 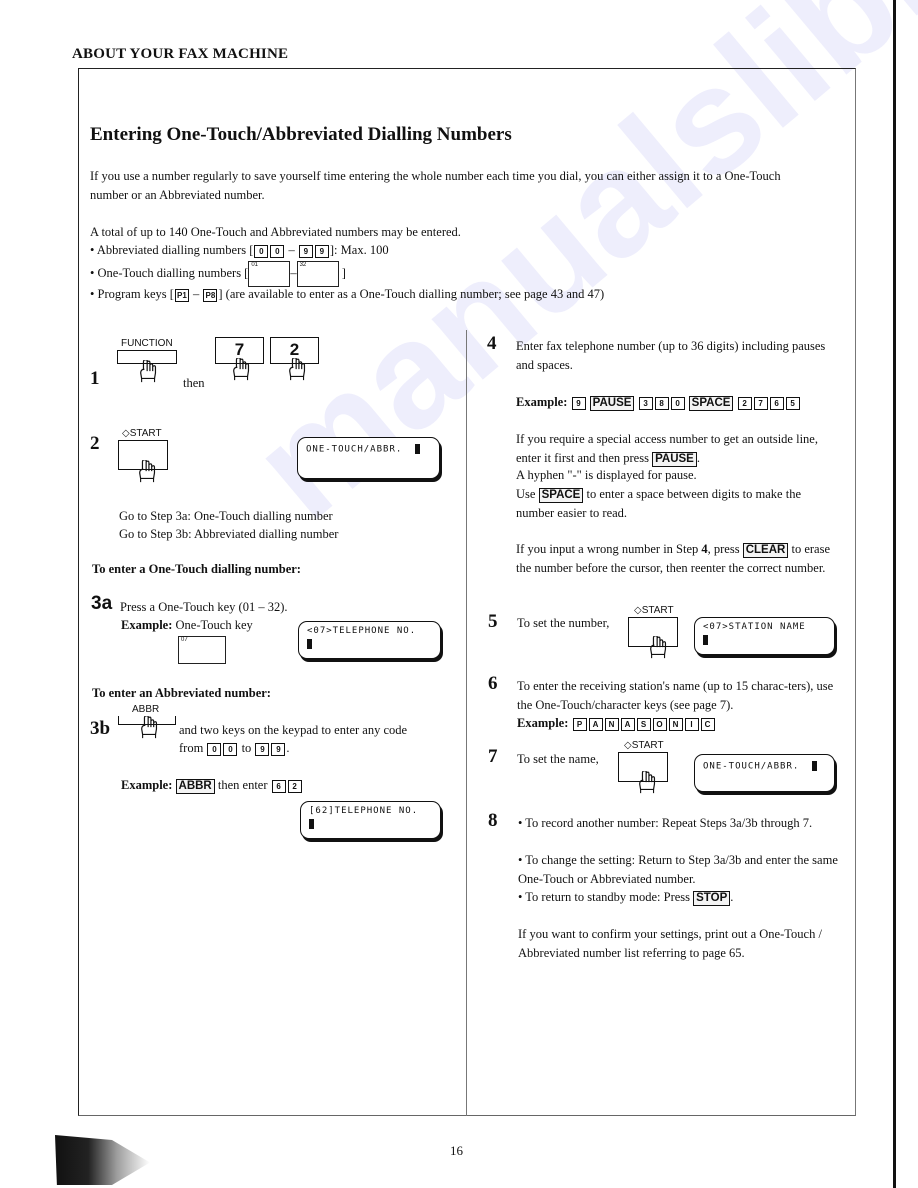 What do you see at coordinates (579, 724) in the screenshot?
I see `key-p: P` at bounding box center [579, 724].